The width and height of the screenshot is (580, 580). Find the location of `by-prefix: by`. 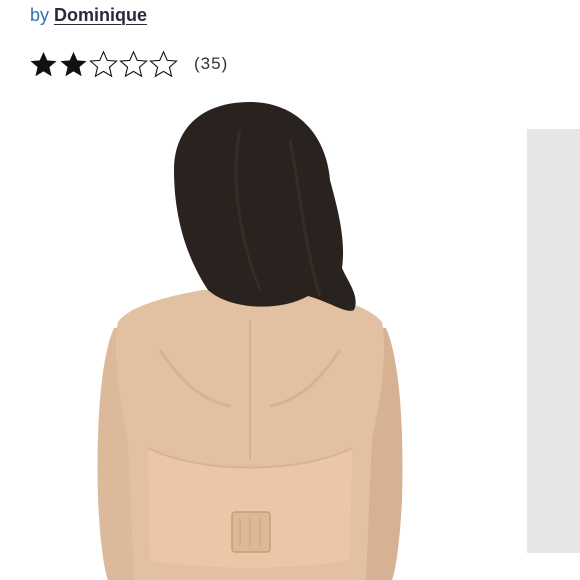

by-prefix: by is located at coordinates (42, 15).